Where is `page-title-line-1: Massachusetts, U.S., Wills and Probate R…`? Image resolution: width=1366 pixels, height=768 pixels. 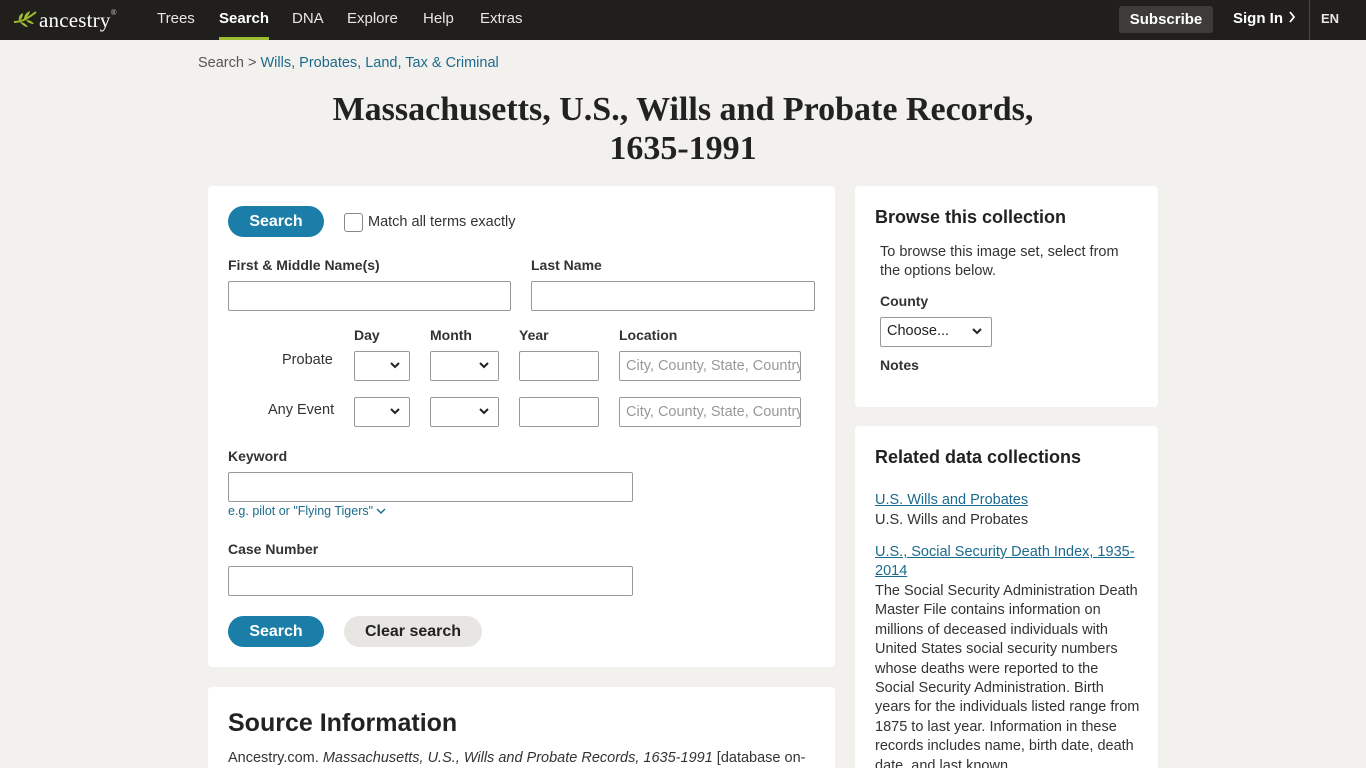 page-title-line-1: Massachusetts, U.S., Wills and Probate R… is located at coordinates (683, 109).